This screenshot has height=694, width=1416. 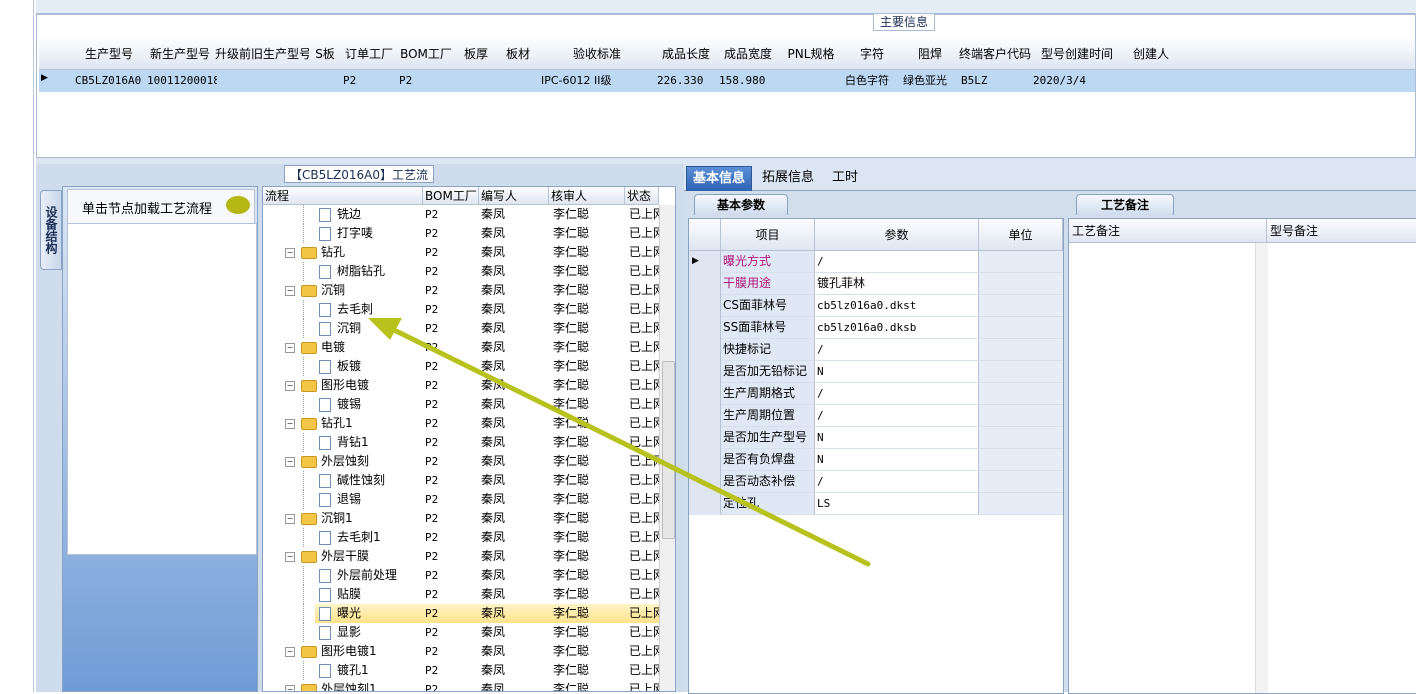 I want to click on tree-row: 背钻1 P2 秦凤 李仁聪 已上网, so click(x=461, y=442).